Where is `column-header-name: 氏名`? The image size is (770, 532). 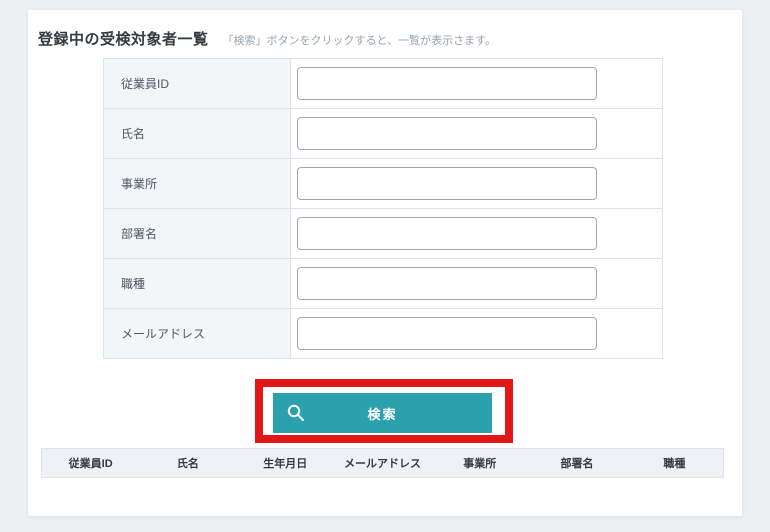 column-header-name: 氏名 is located at coordinates (187, 464).